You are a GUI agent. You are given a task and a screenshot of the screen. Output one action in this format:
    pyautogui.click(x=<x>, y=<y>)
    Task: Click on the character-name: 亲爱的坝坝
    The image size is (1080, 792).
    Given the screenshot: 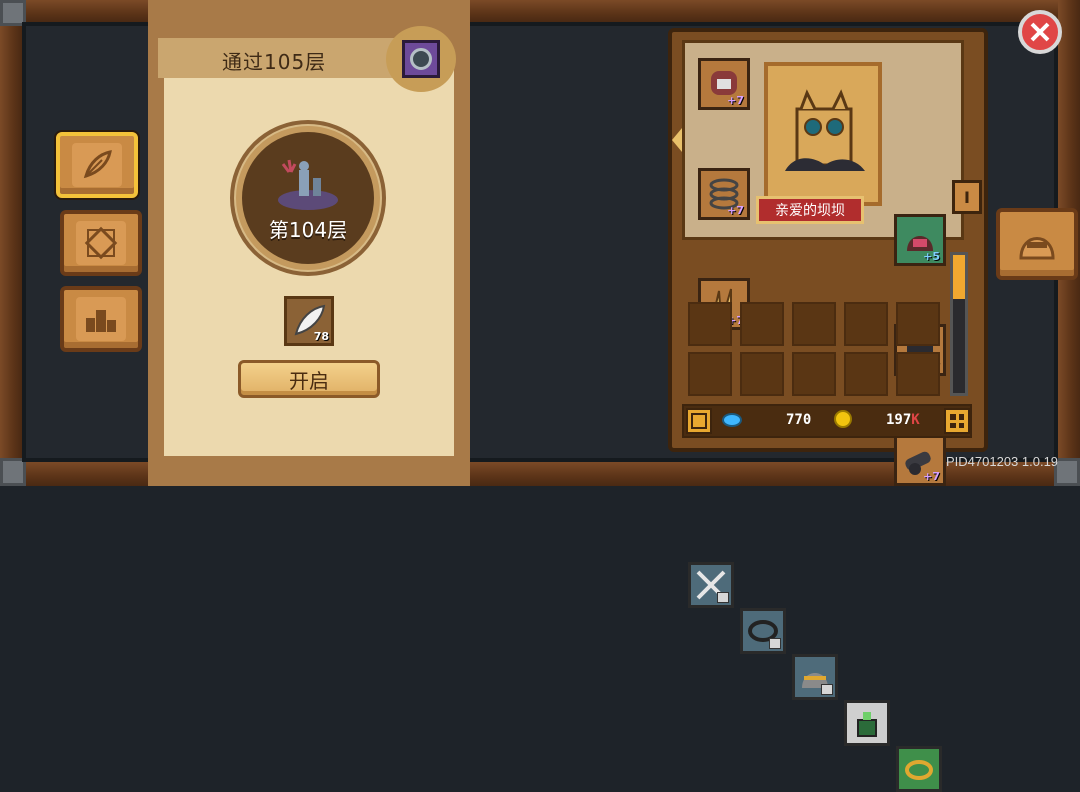 What is the action you would take?
    pyautogui.click(x=810, y=210)
    